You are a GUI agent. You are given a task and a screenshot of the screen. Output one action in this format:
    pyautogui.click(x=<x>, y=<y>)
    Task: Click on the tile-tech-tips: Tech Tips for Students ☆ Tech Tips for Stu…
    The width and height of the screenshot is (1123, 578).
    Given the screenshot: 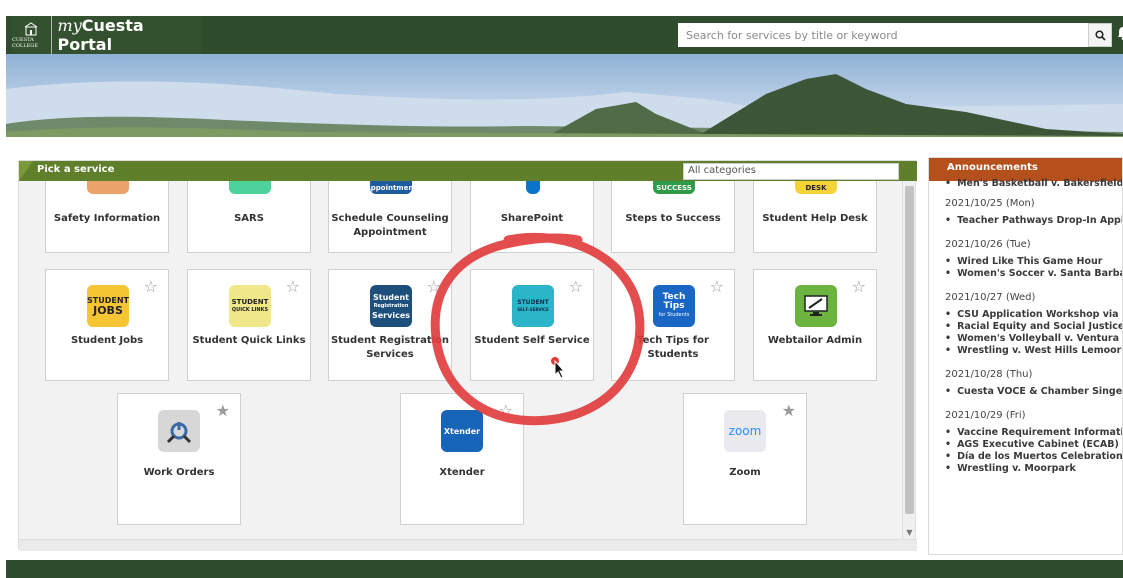 What is the action you would take?
    pyautogui.click(x=673, y=325)
    